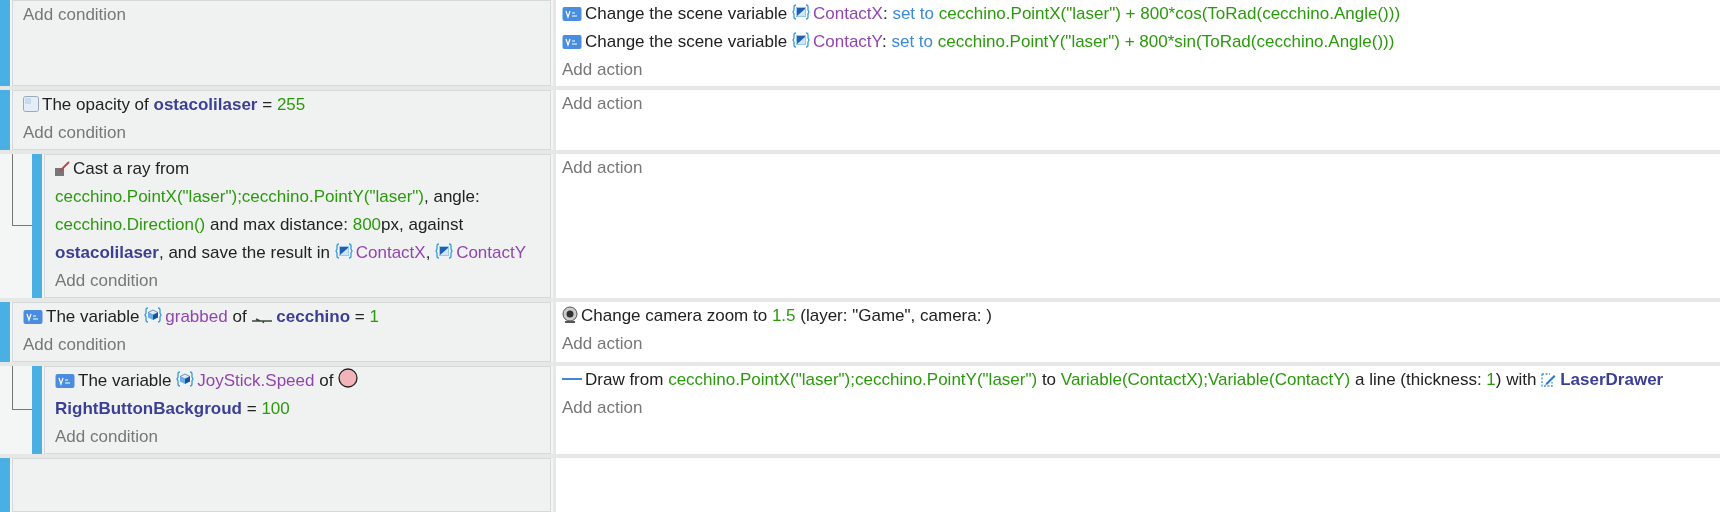  Describe the element at coordinates (896, 315) in the screenshot. I see `instruction-text: (layer: "Game", camera: )` at that location.